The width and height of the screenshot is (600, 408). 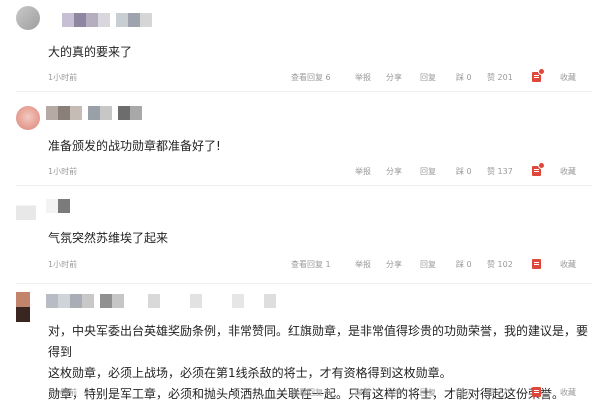 I want to click on like-button: 赞 102, so click(x=500, y=264).